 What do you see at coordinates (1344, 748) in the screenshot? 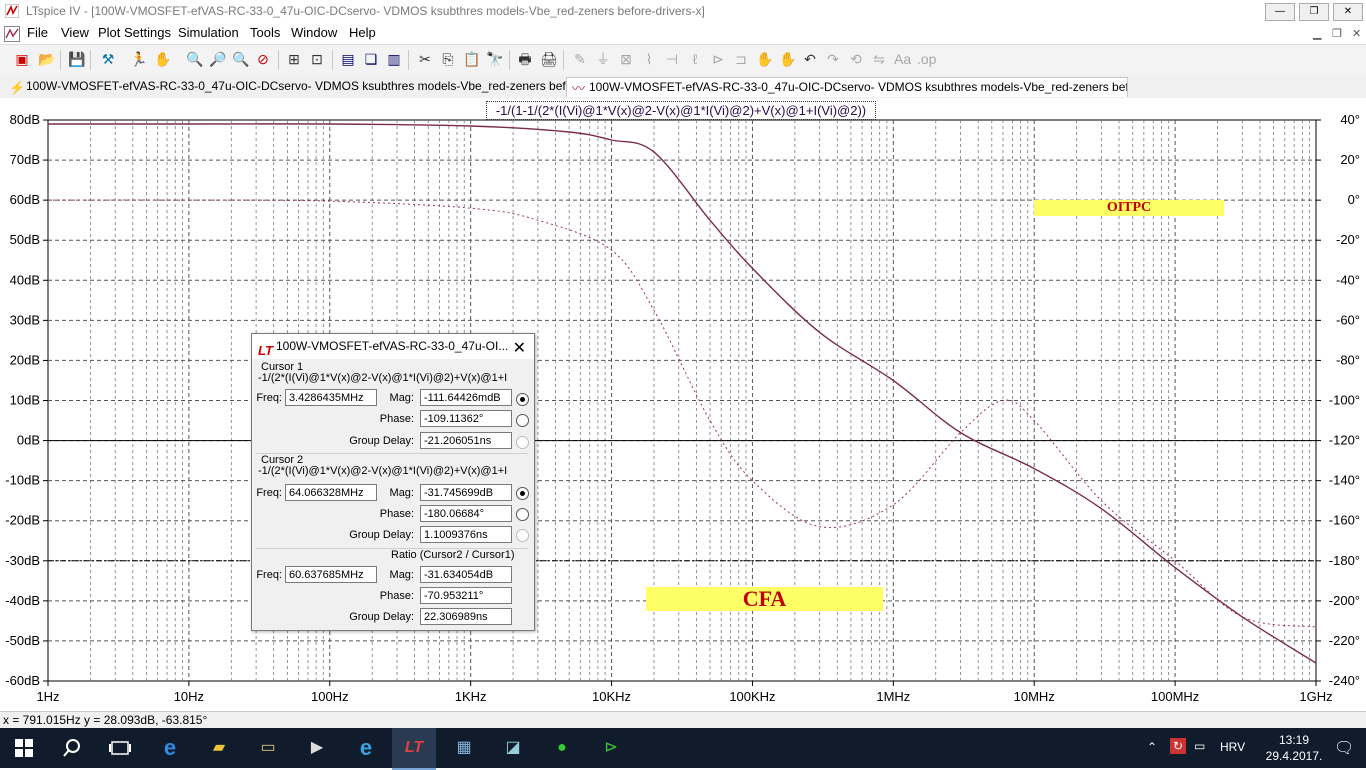
I see `notifications-icon: 🗨` at bounding box center [1344, 748].